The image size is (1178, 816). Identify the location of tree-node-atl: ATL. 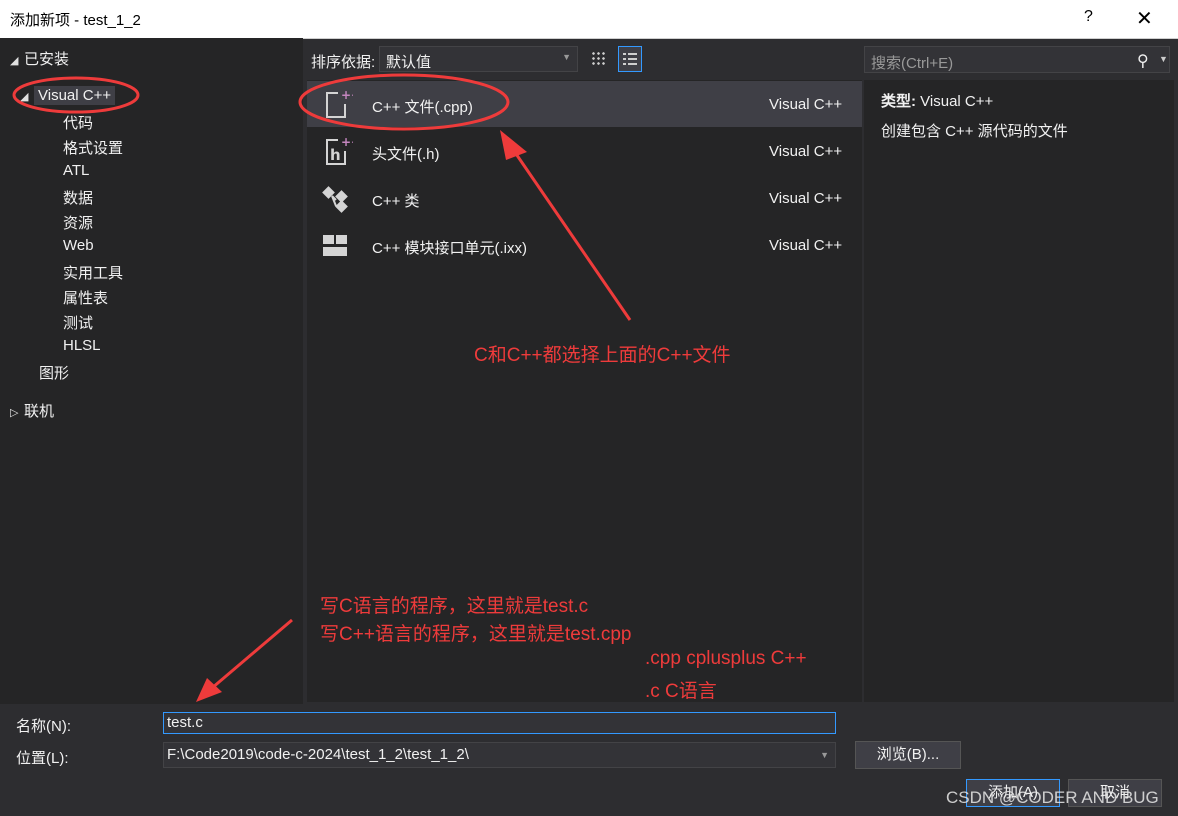
(76, 170).